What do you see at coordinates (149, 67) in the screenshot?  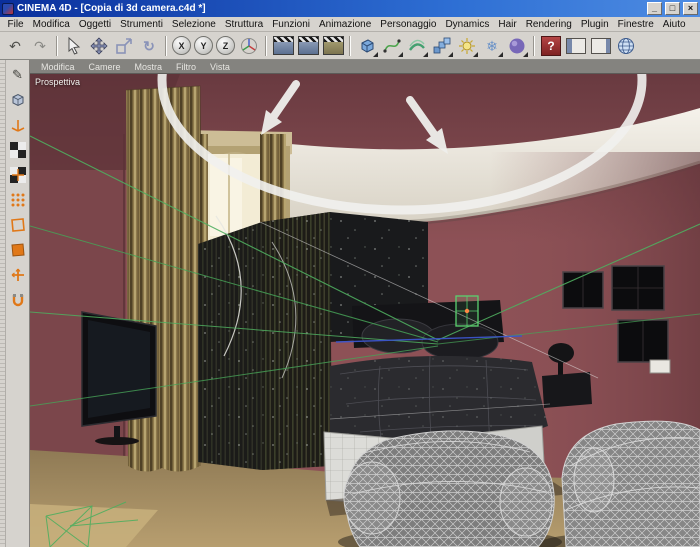 I see `viewport-menu-item: Mostra` at bounding box center [149, 67].